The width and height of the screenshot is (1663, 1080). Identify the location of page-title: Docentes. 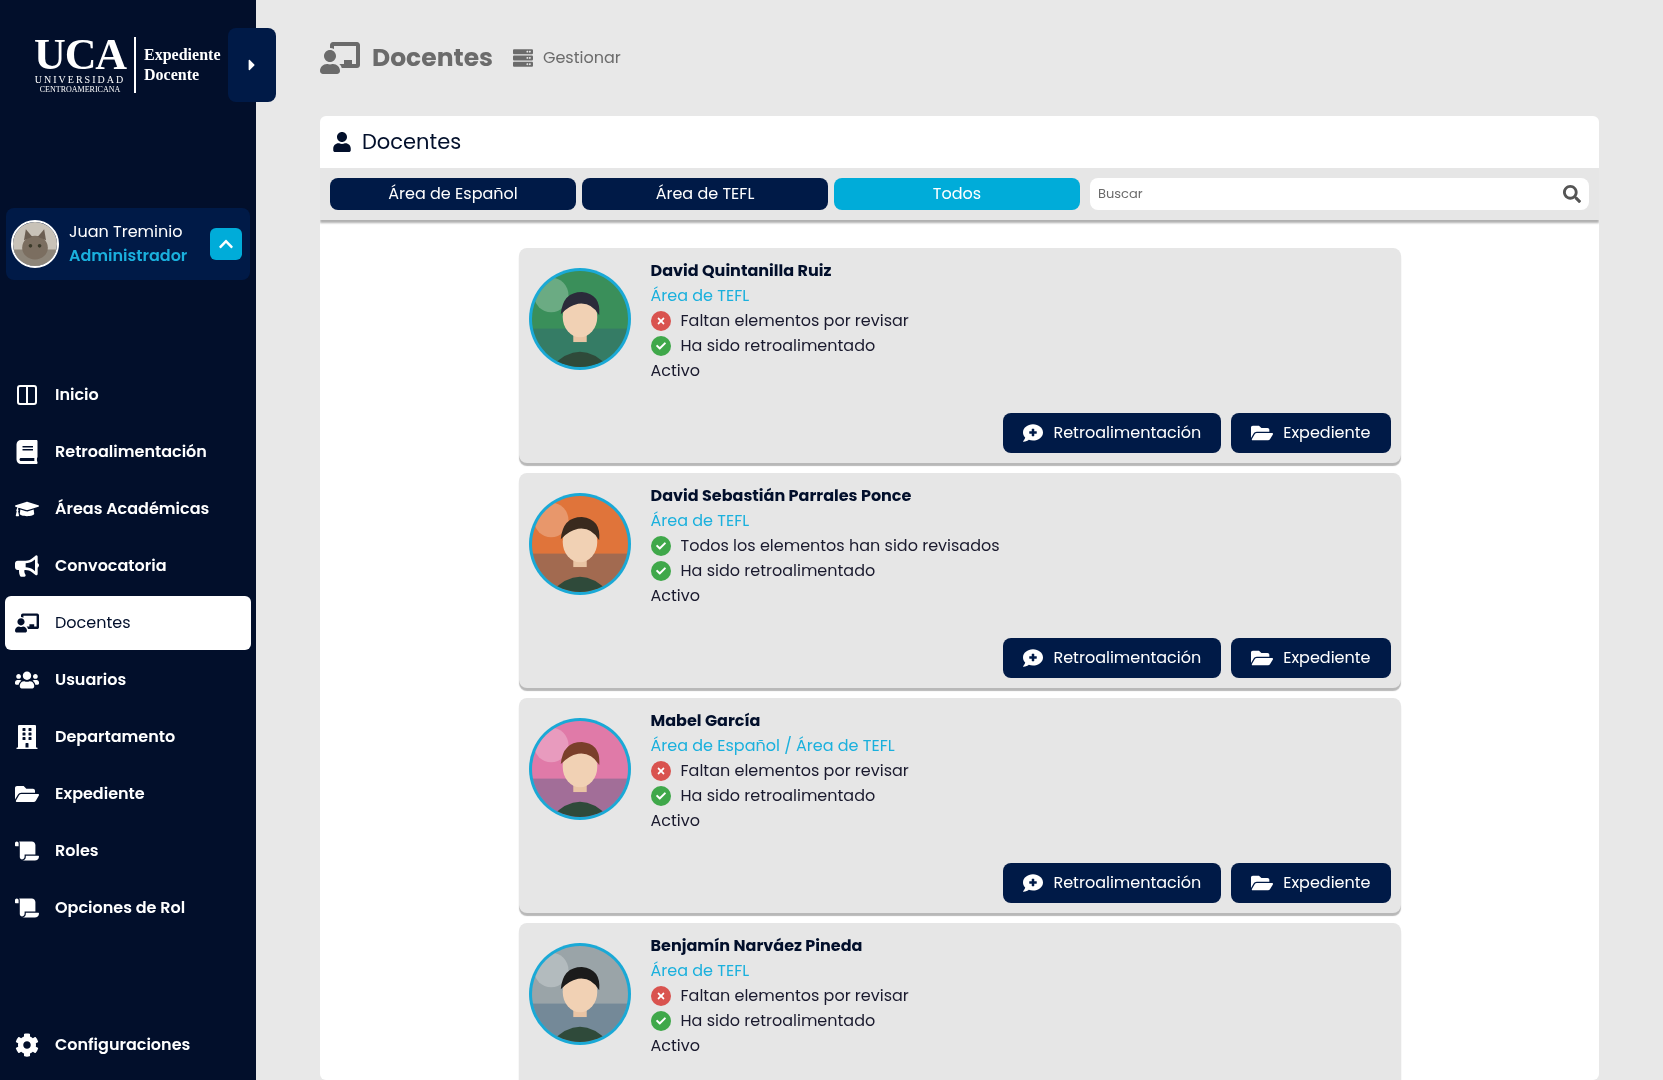
(432, 58).